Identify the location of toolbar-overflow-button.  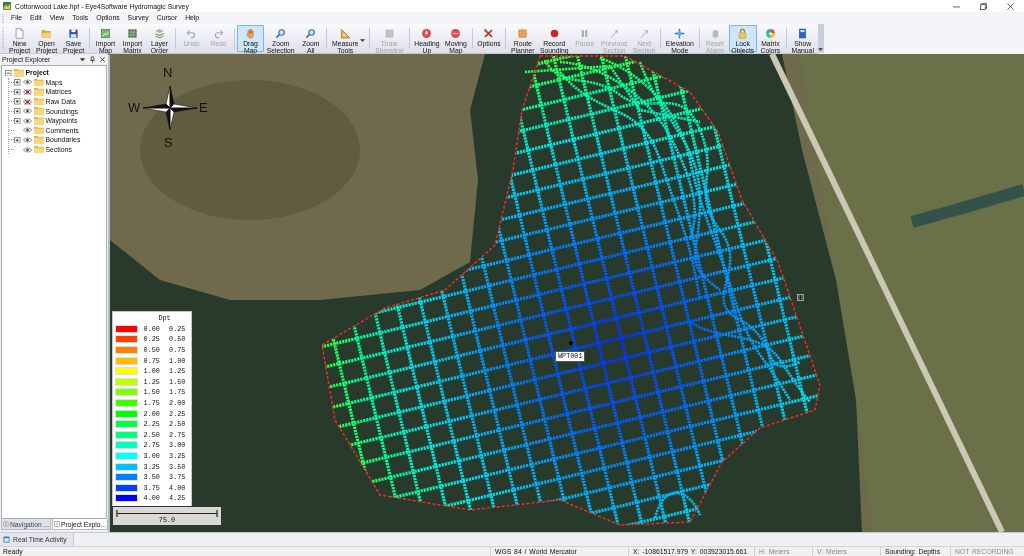
(820, 38).